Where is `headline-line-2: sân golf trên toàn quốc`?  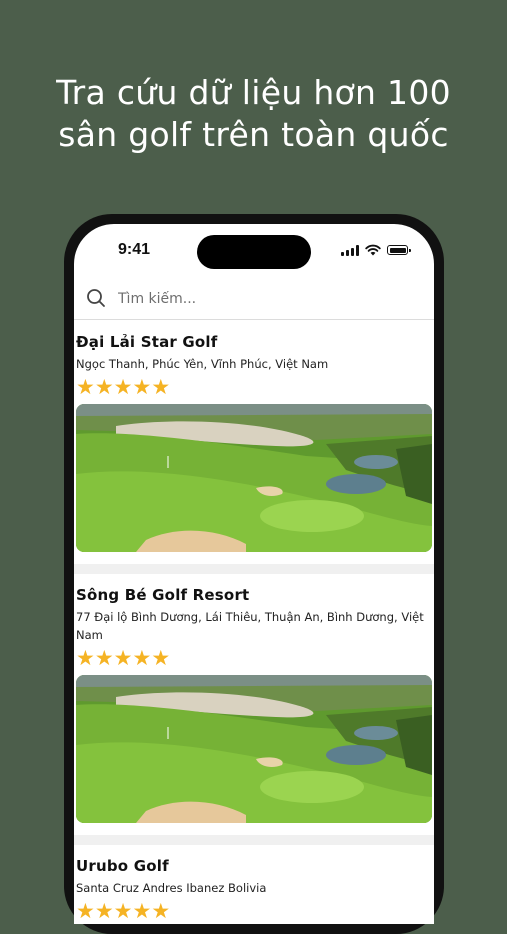
headline-line-2: sân golf trên toàn quốc is located at coordinates (253, 134).